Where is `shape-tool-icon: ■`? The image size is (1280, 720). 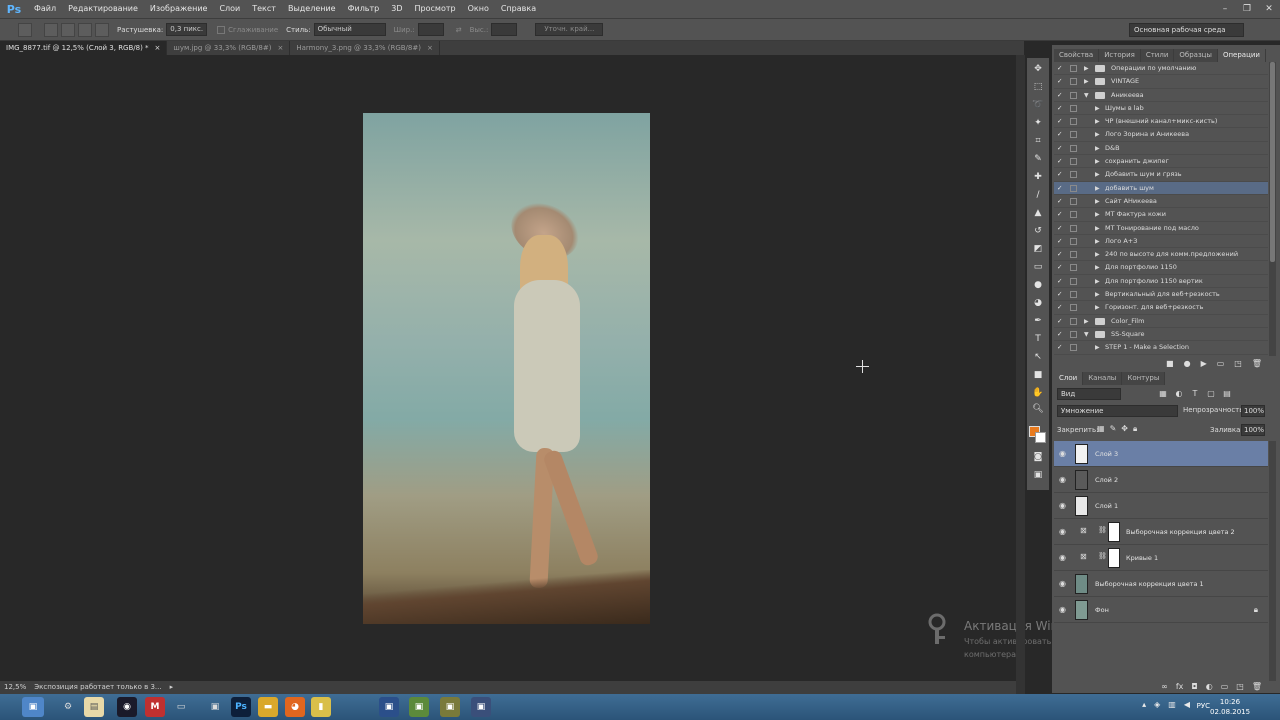 shape-tool-icon: ■ is located at coordinates (1038, 375).